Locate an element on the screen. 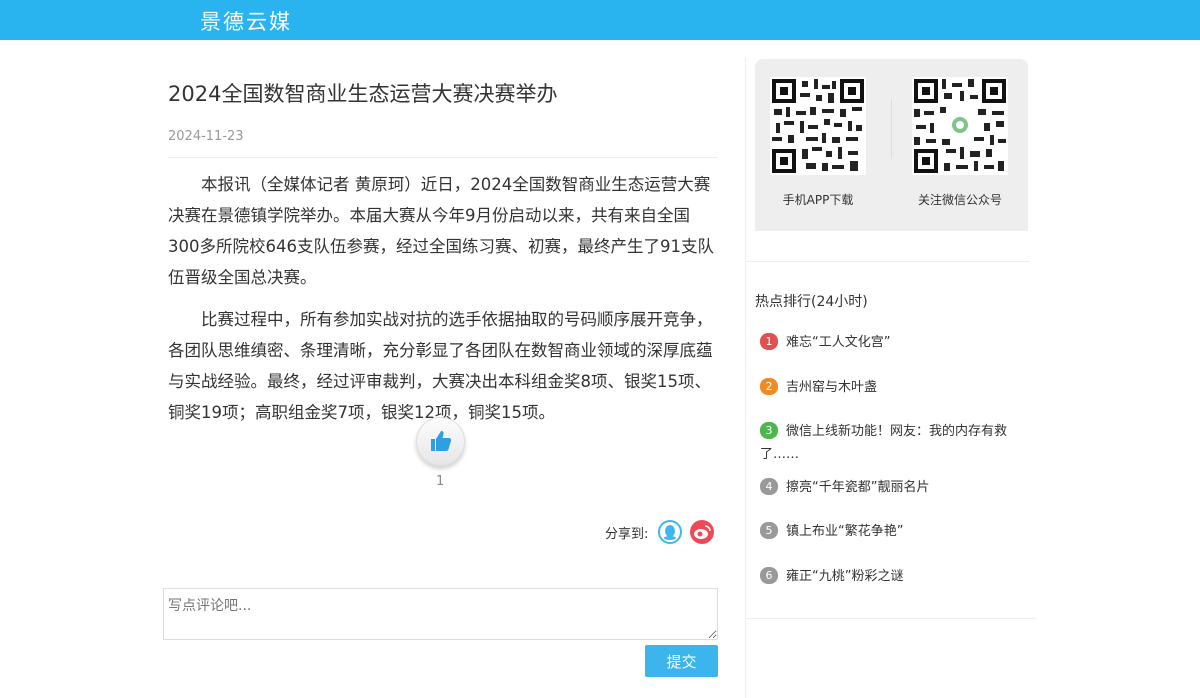 This screenshot has height=698, width=1200. hot-item: 6 雍正“九桃”粉彩之谜 is located at coordinates (892, 576).